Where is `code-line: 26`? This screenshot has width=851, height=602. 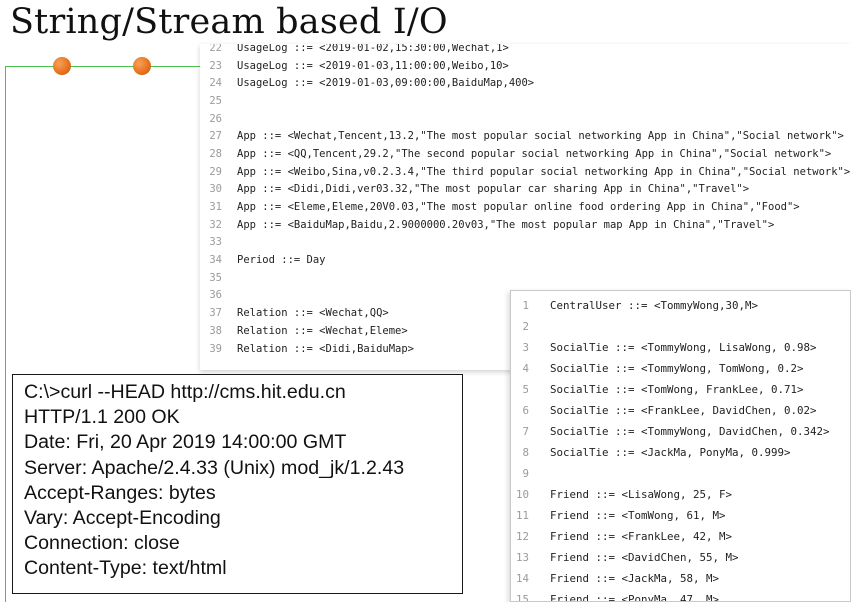
code-line: 26 is located at coordinates (525, 119).